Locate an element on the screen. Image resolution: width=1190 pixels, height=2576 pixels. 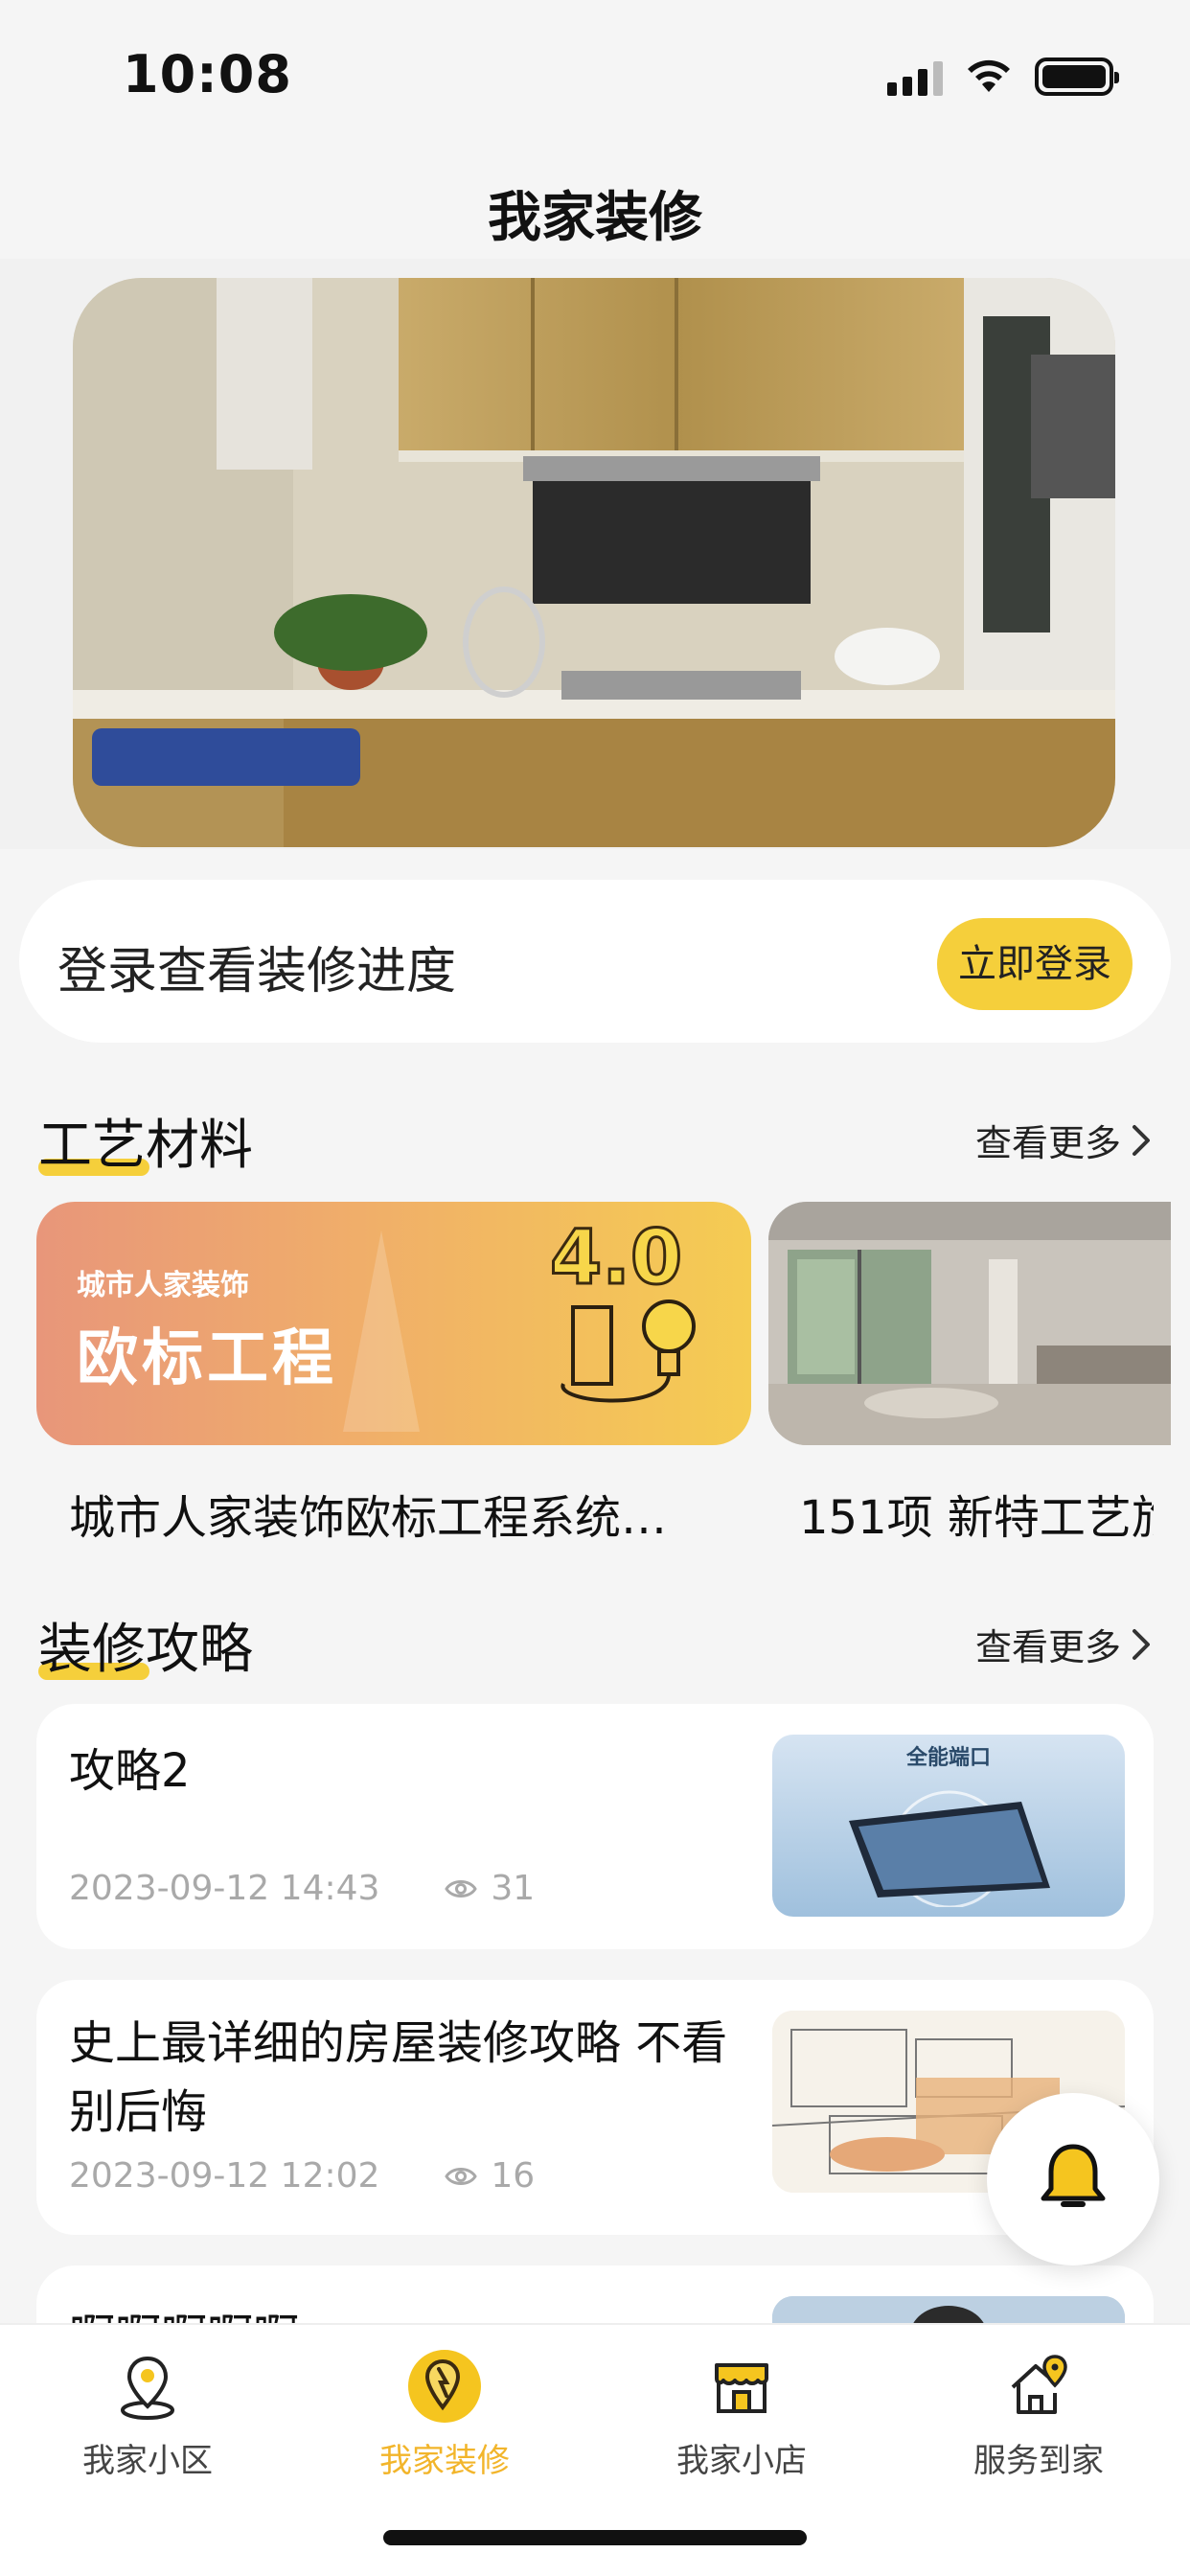
material-card-title: 欧标工程 is located at coordinates (207, 1358).